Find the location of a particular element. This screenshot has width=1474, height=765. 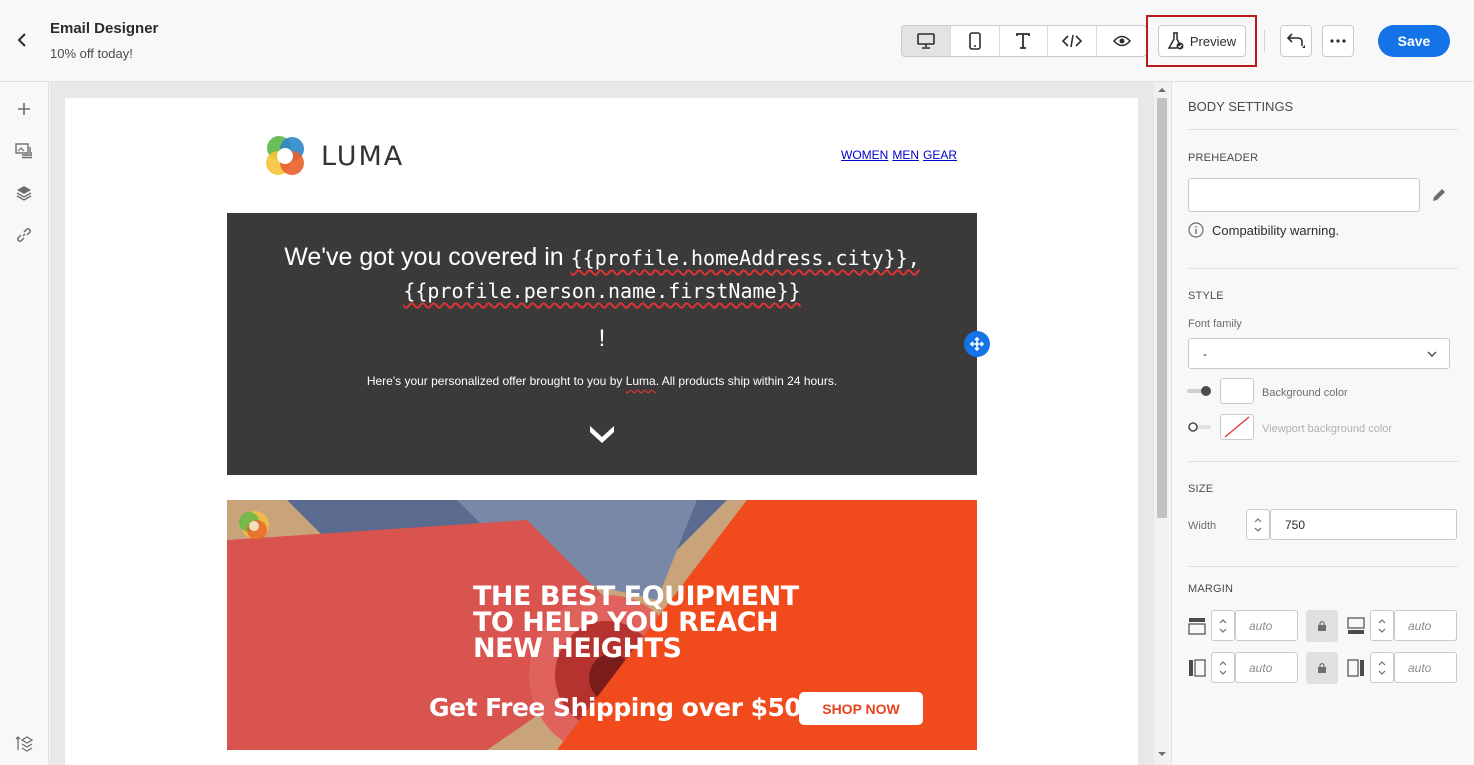

panel-title: BODY SETTINGS is located at coordinates (1241, 106).